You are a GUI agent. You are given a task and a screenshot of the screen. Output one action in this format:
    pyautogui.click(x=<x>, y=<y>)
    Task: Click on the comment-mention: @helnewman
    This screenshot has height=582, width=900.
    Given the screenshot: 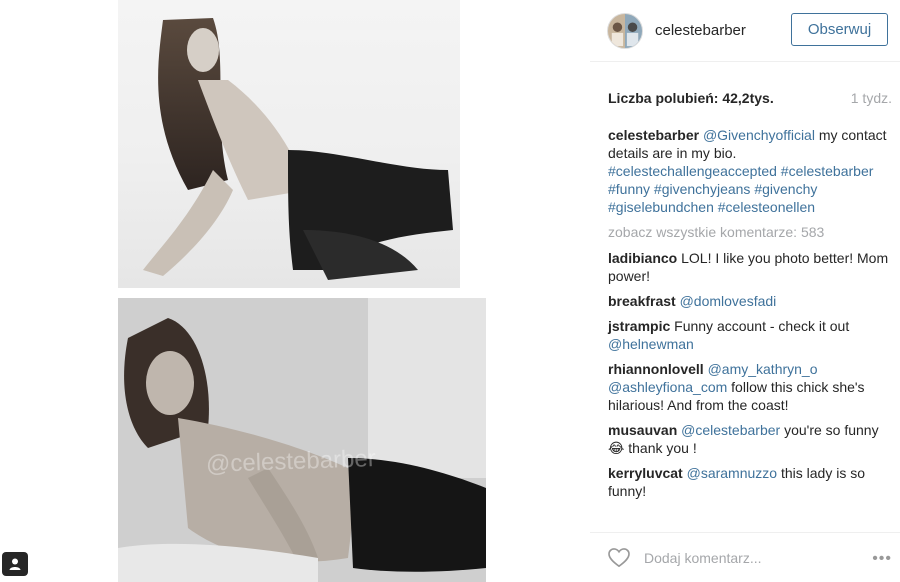 What is the action you would take?
    pyautogui.click(x=651, y=344)
    